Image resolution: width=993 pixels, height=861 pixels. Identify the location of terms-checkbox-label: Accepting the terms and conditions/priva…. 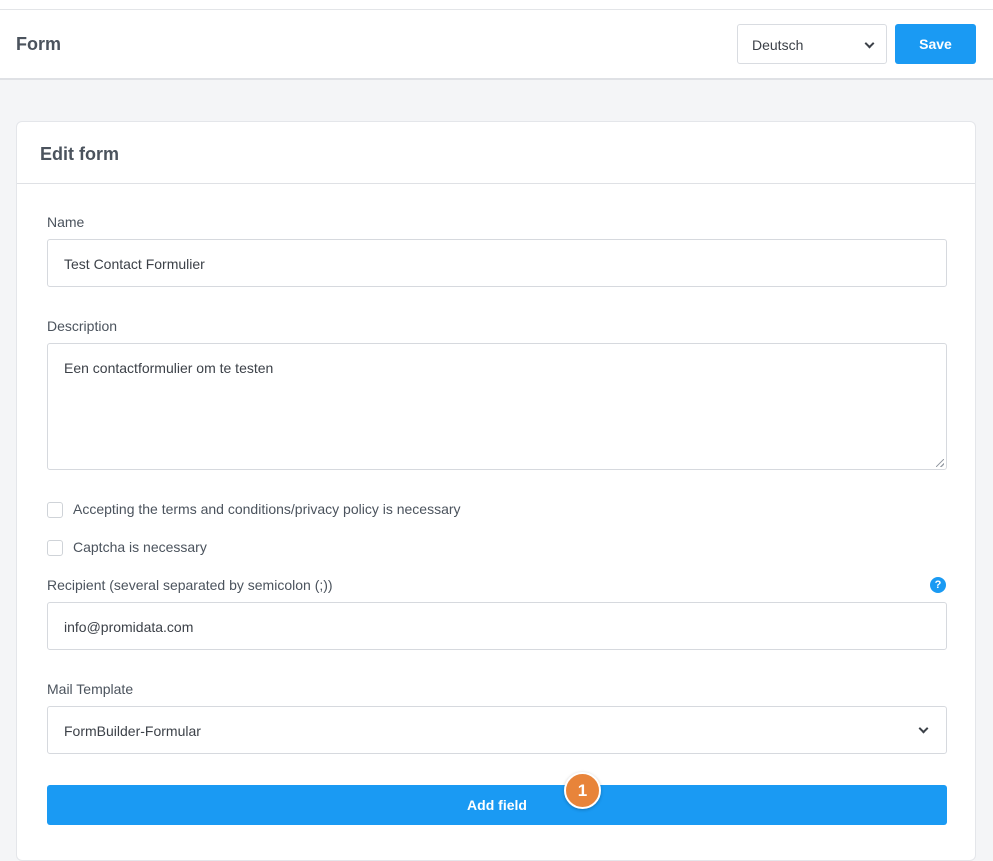
(267, 509).